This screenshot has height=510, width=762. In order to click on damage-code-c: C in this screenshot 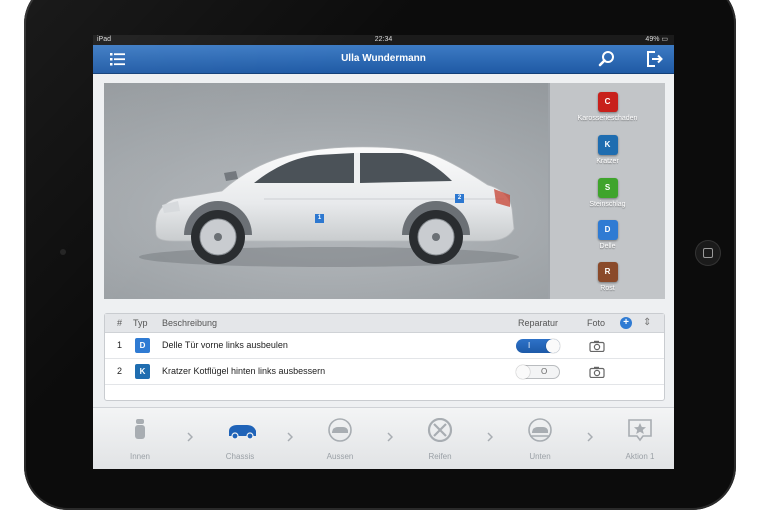, I will do `click(607, 102)`.